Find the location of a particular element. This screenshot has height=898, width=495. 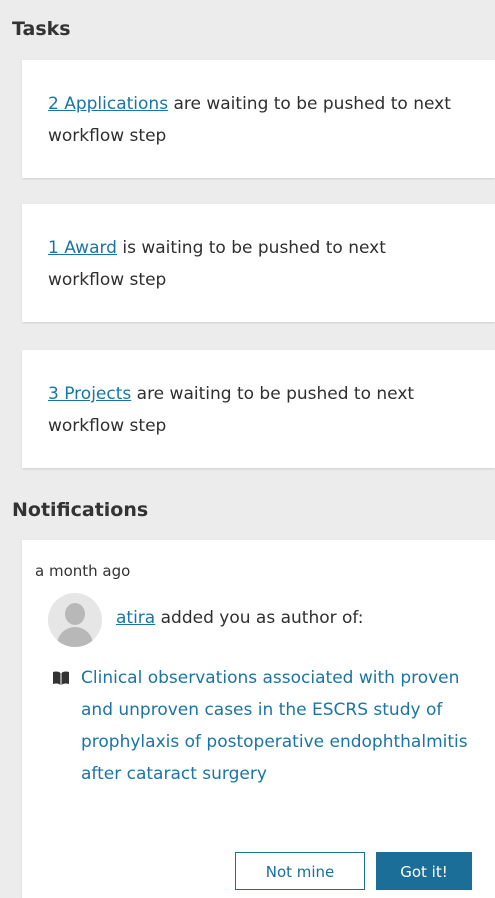

task-link-award: 1 Award is located at coordinates (82, 248).